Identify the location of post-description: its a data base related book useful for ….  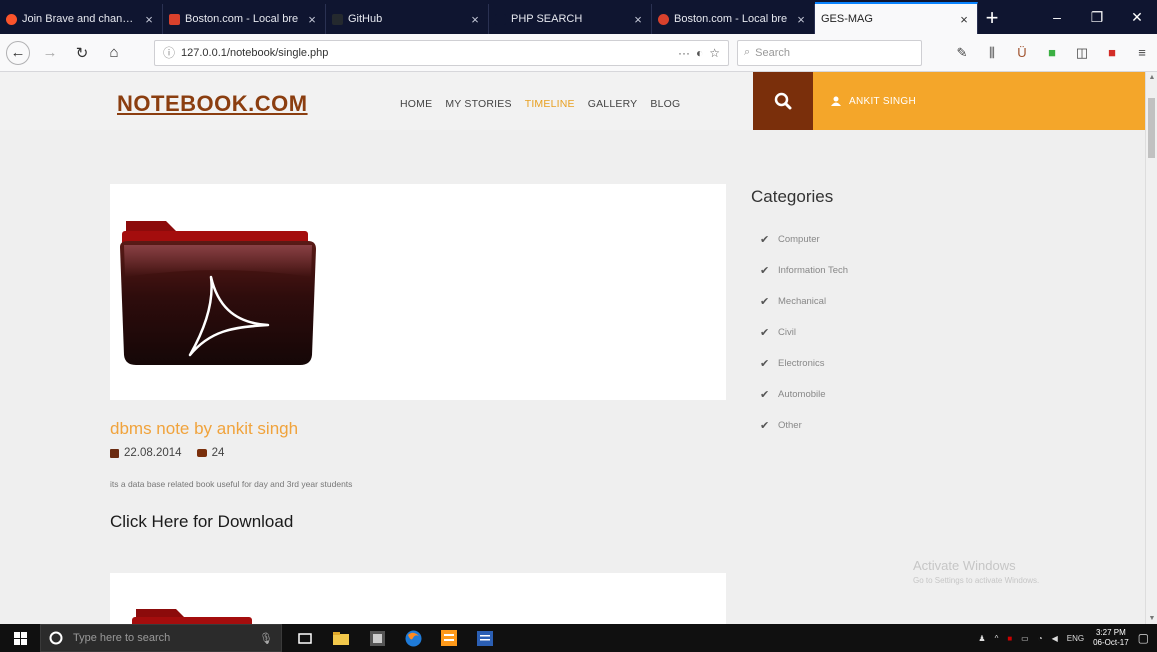
(231, 484).